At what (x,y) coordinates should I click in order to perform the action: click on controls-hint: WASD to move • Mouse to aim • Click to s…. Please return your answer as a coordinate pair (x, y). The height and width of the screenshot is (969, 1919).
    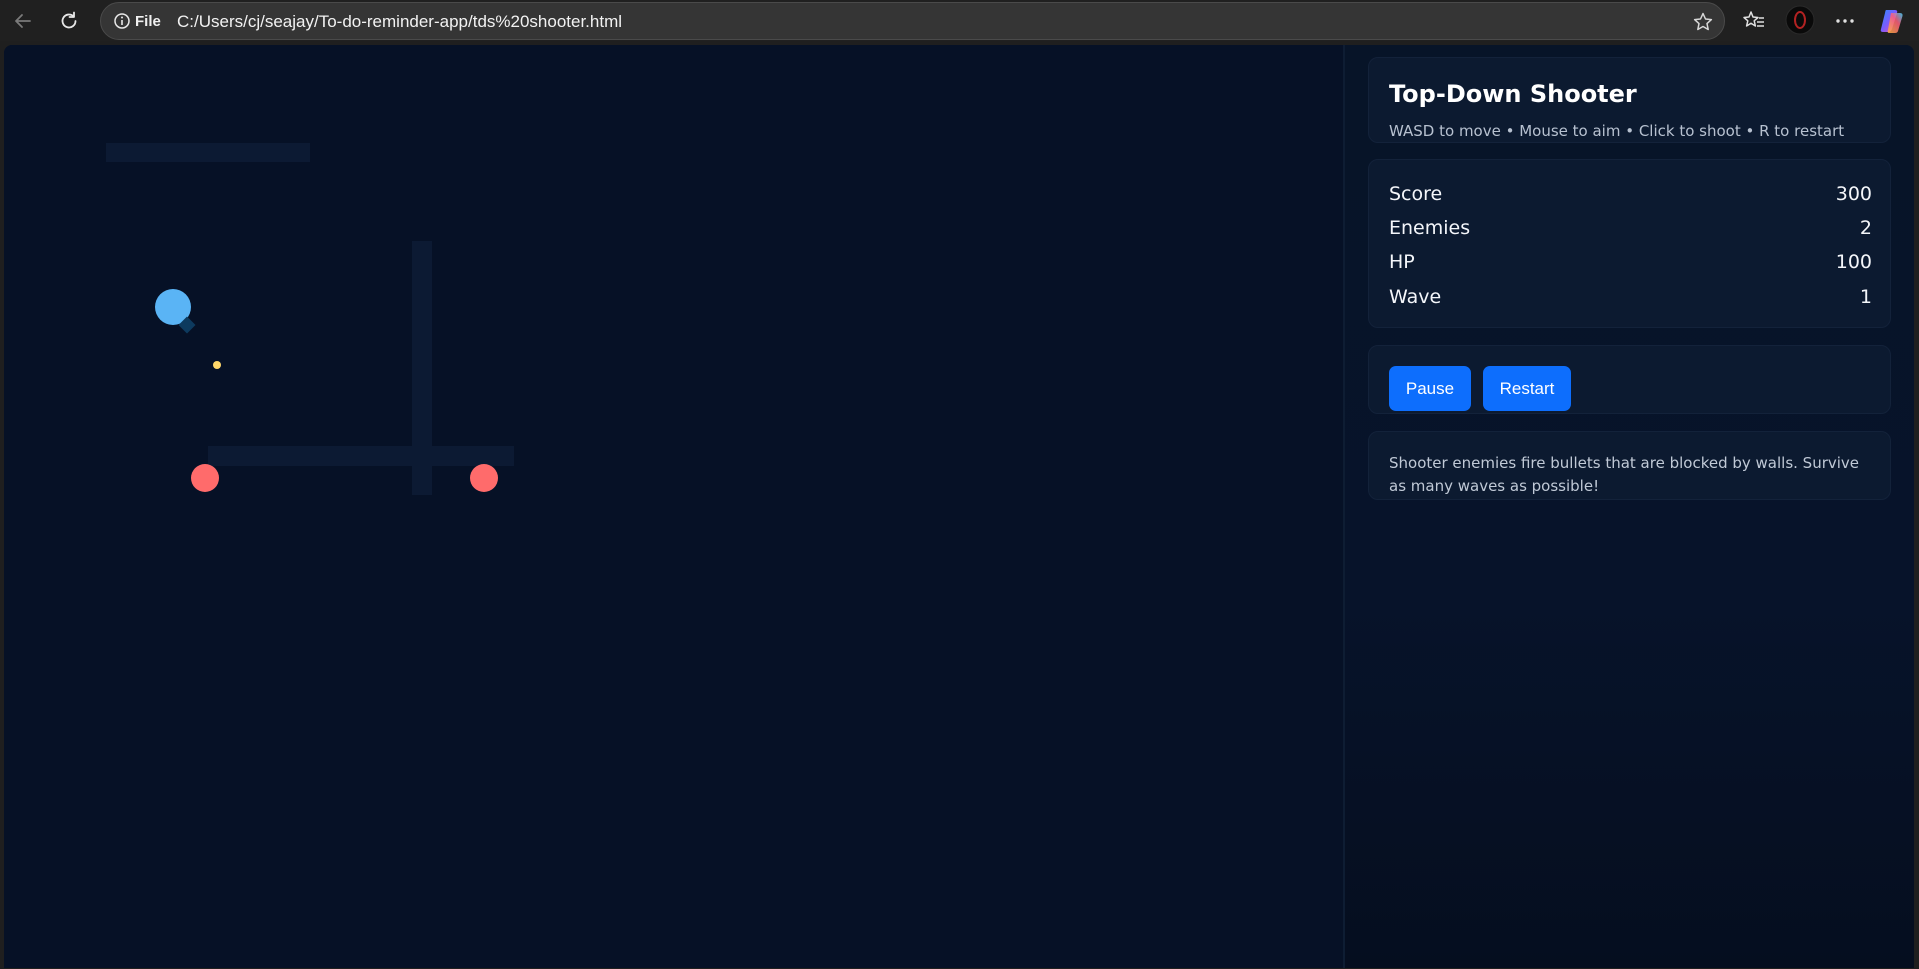
    Looking at the image, I should click on (1617, 131).